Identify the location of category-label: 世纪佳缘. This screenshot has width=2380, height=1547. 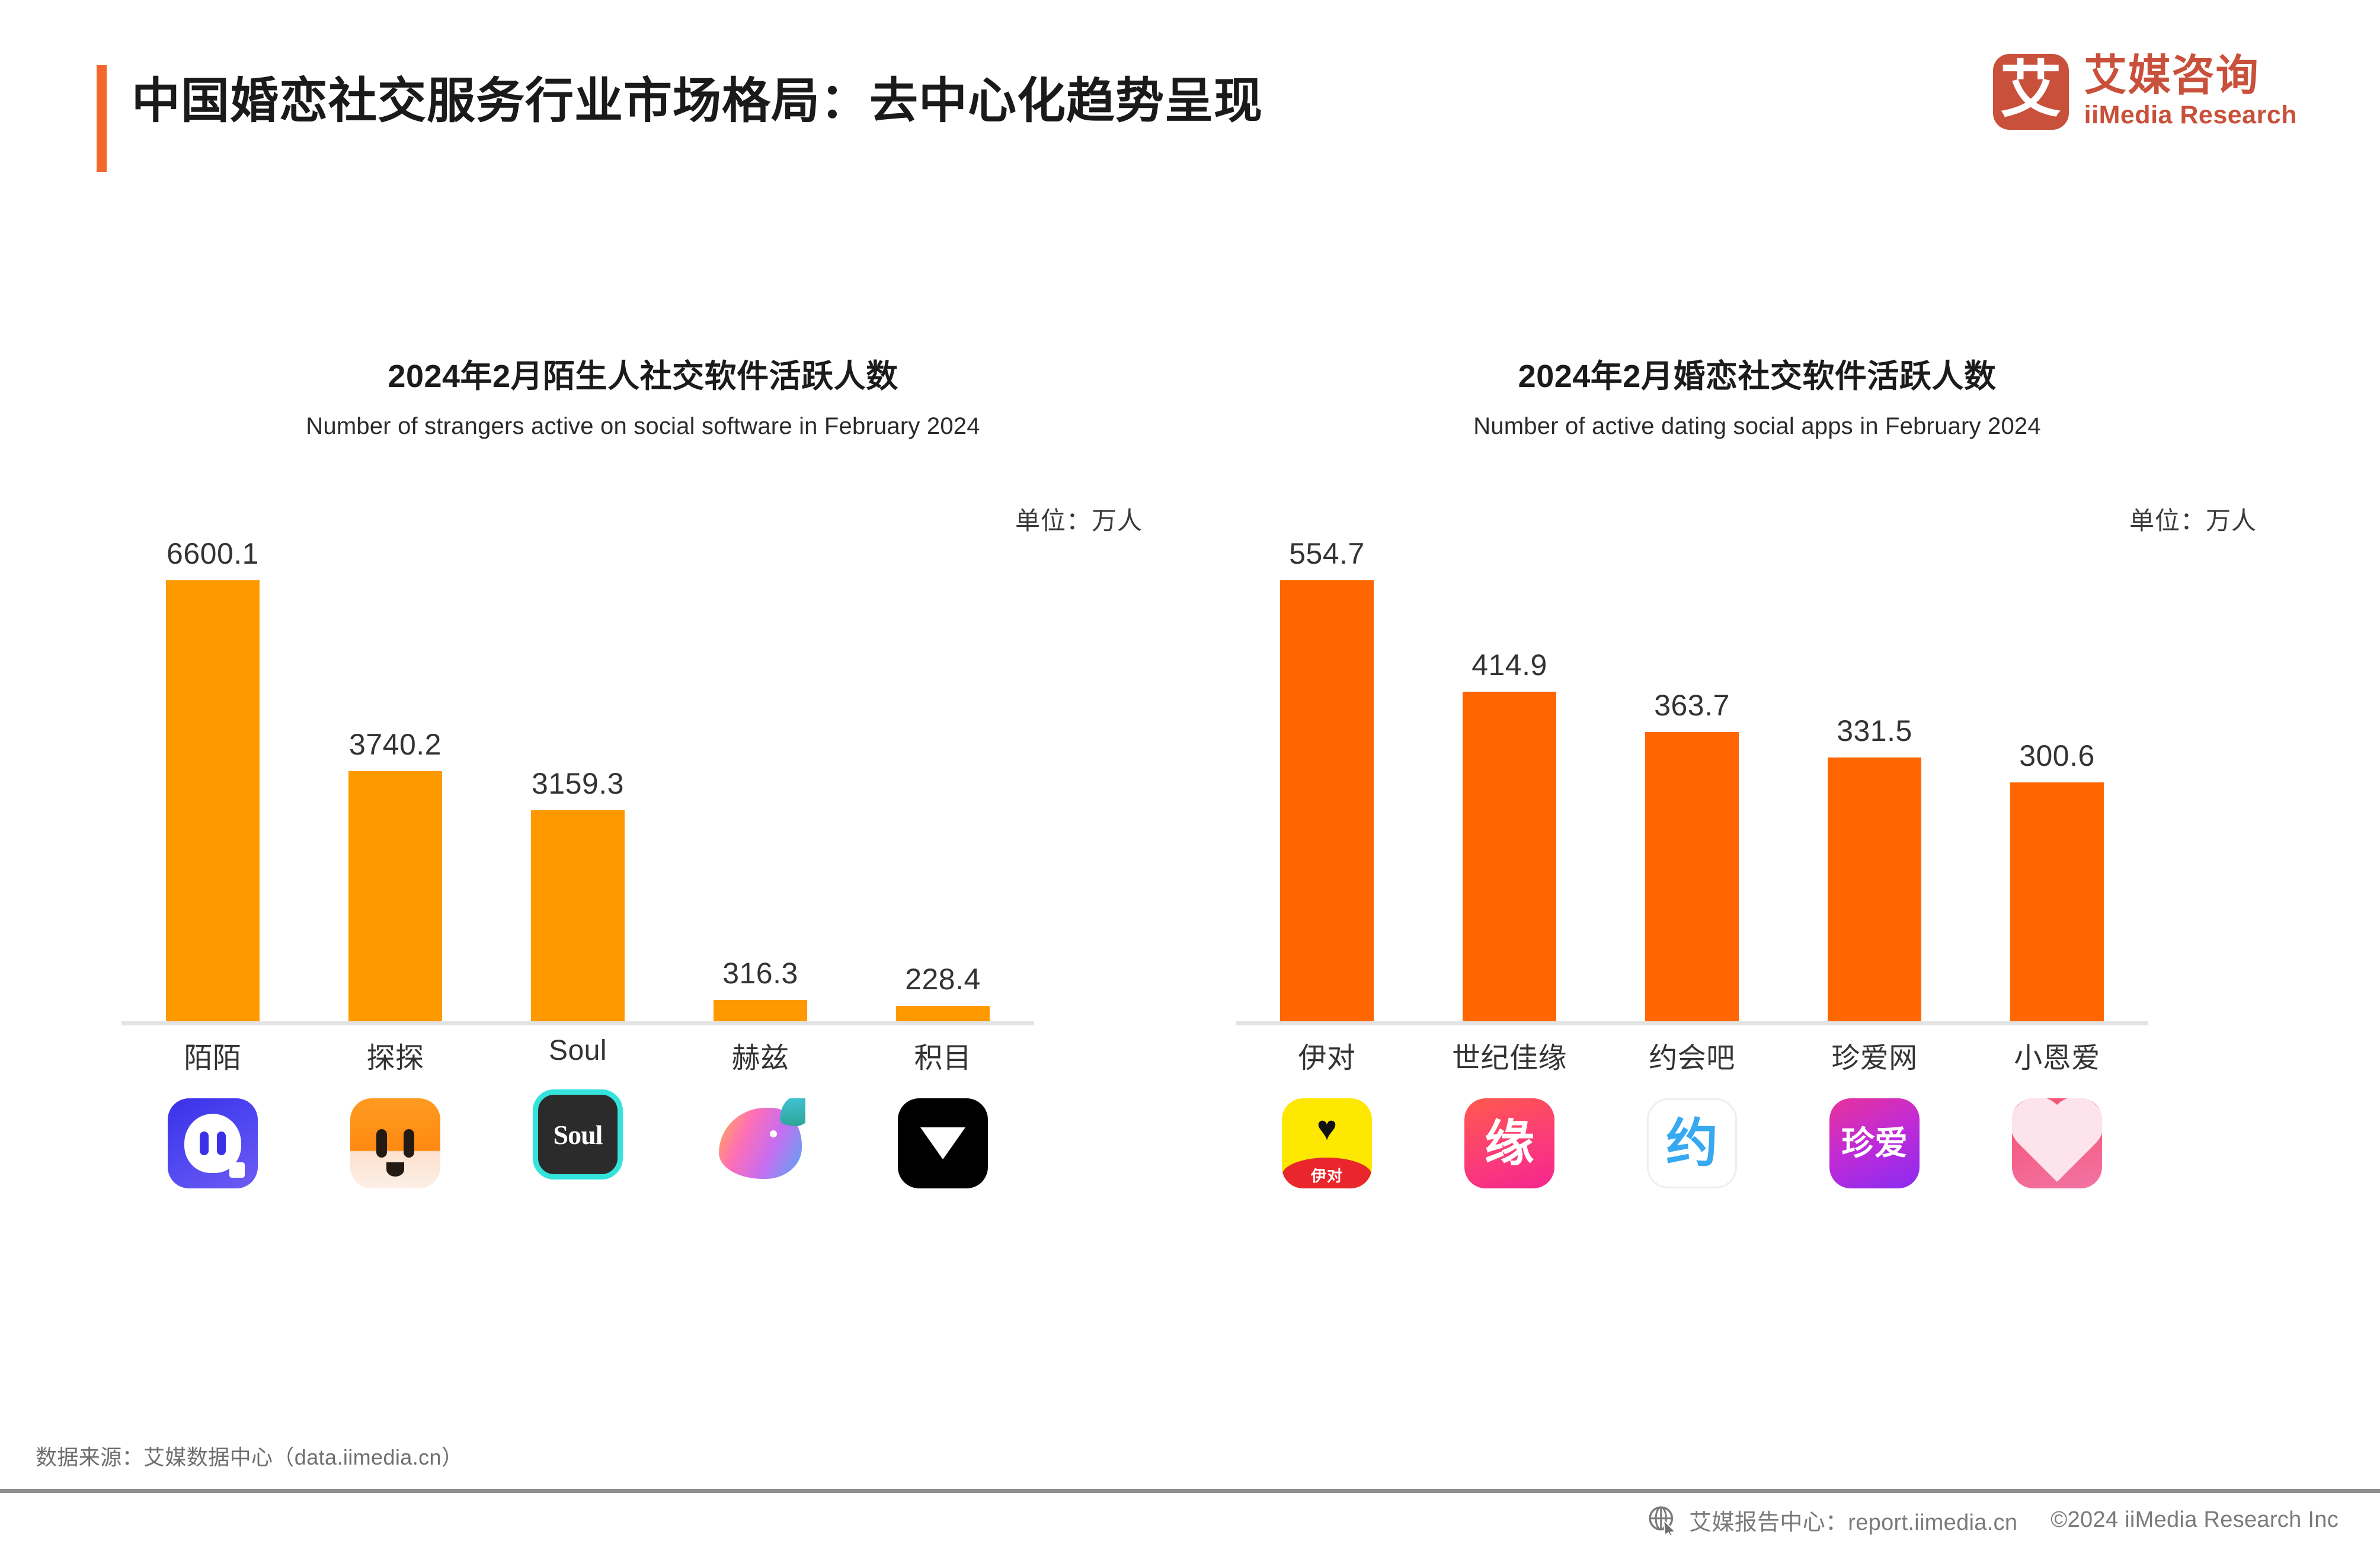
(1509, 1059).